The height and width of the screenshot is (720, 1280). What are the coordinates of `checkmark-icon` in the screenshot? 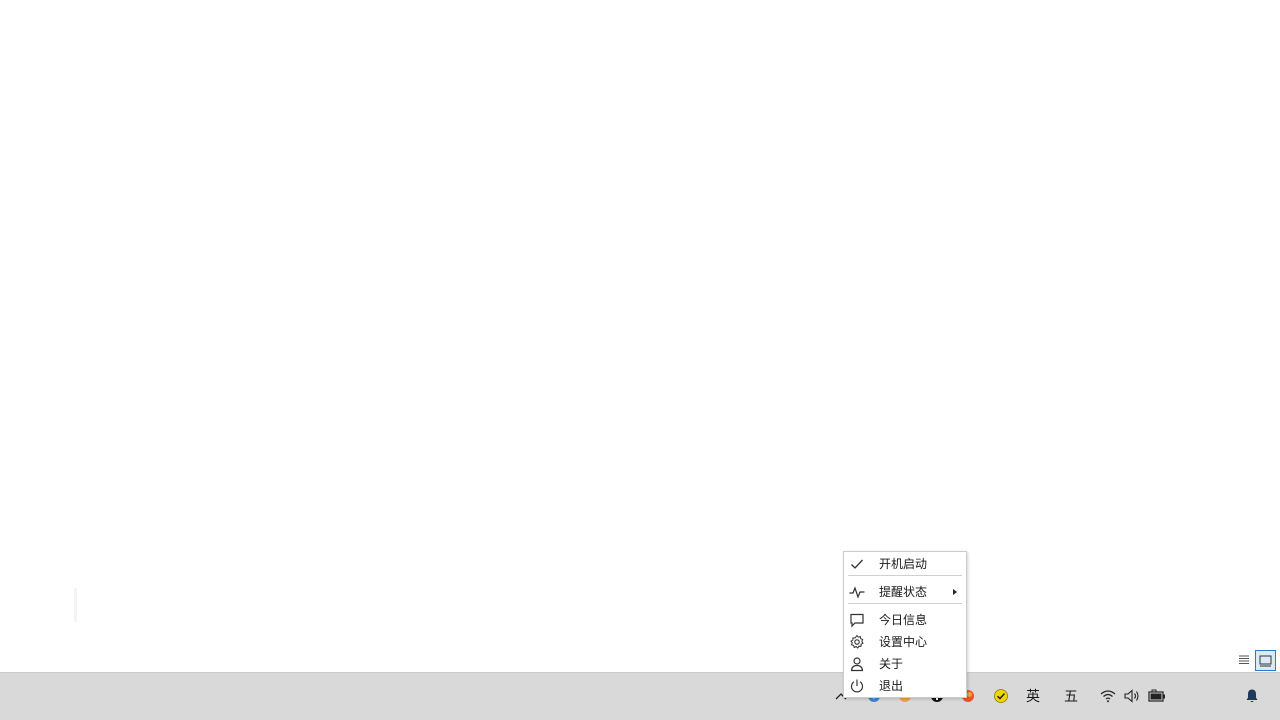 It's located at (857, 564).